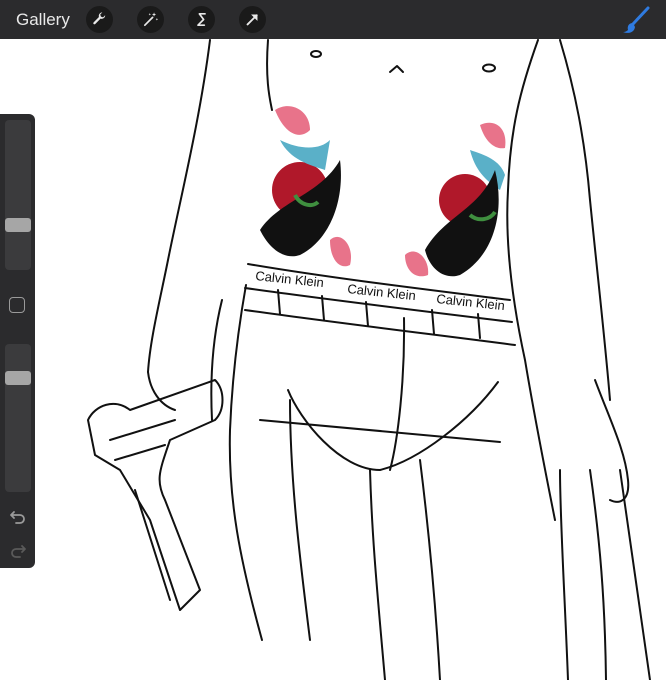  I want to click on gallery-button: Gallery, so click(48, 20).